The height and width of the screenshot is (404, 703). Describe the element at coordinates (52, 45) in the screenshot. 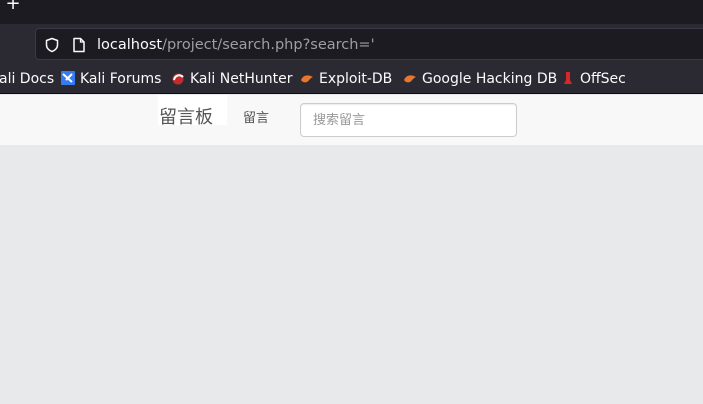

I see `shield-icon` at that location.